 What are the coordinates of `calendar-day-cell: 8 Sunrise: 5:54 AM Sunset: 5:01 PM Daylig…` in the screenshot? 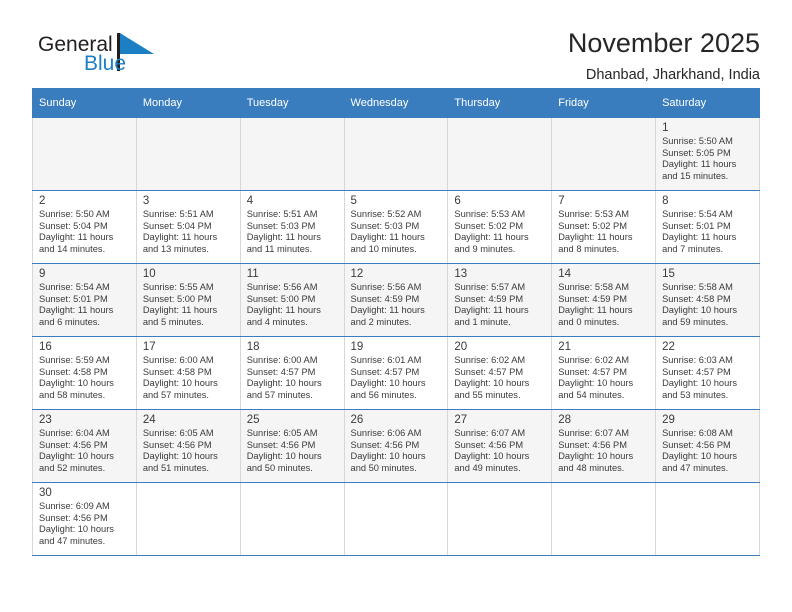 It's located at (707, 227).